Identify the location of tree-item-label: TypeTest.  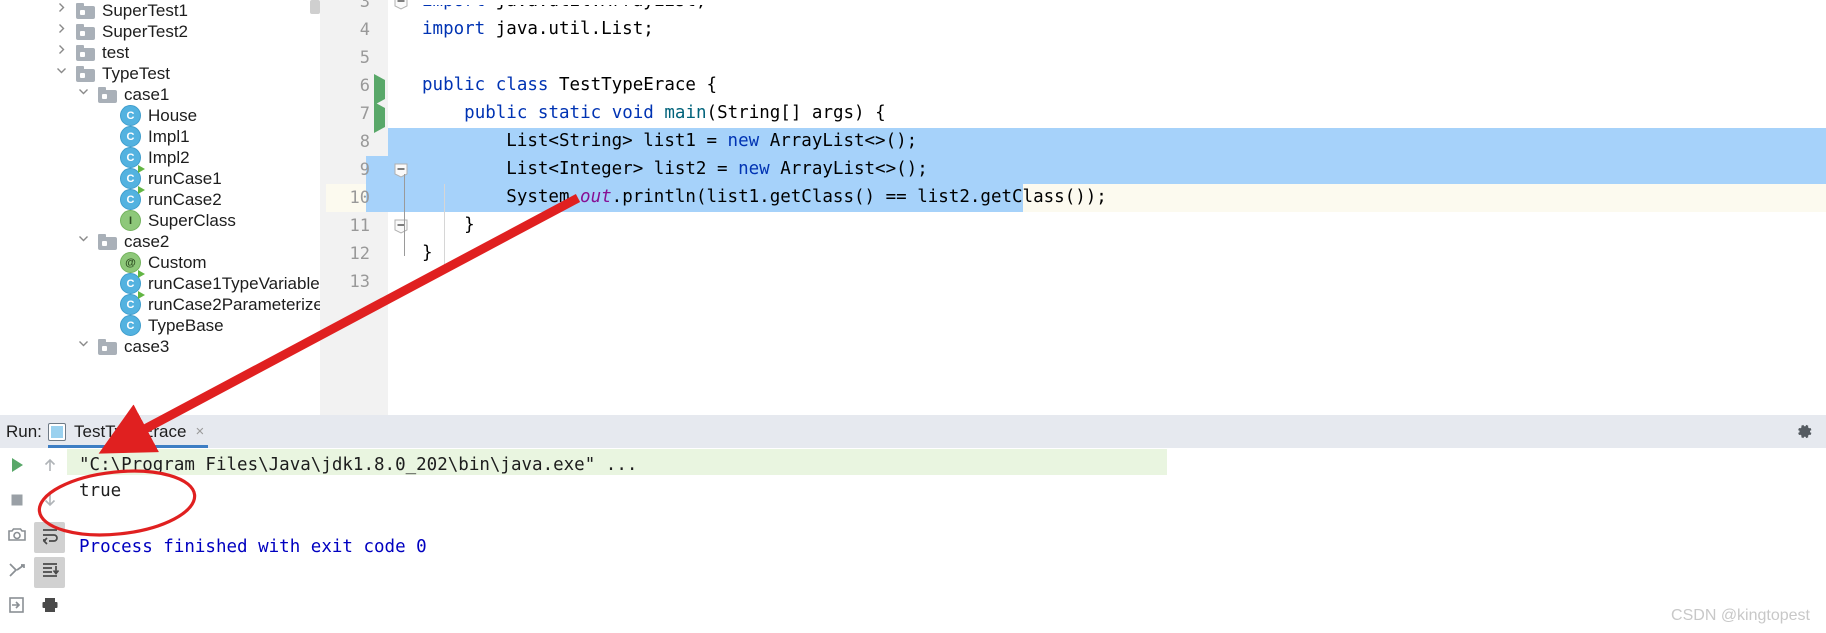
(136, 73).